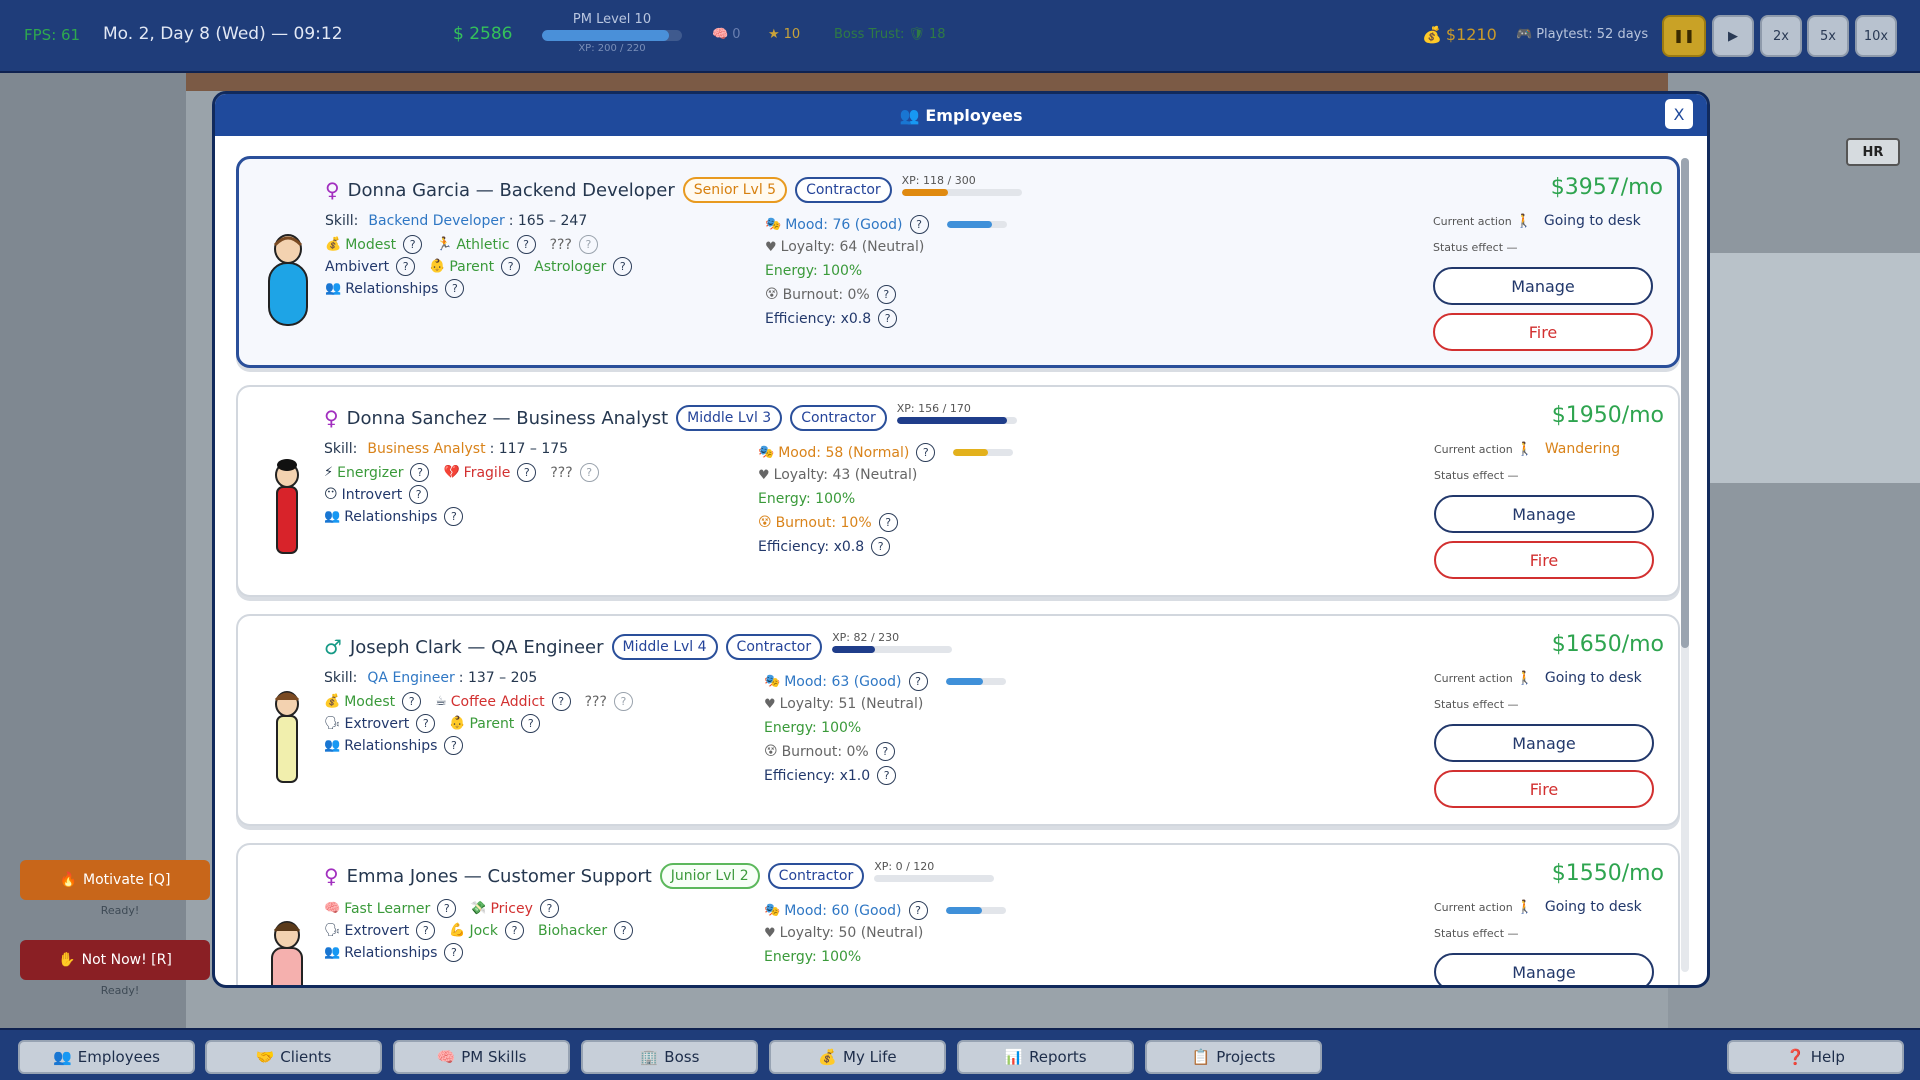 Image resolution: width=1920 pixels, height=1080 pixels. I want to click on xp-box: XP: 156 / 170, so click(956, 413).